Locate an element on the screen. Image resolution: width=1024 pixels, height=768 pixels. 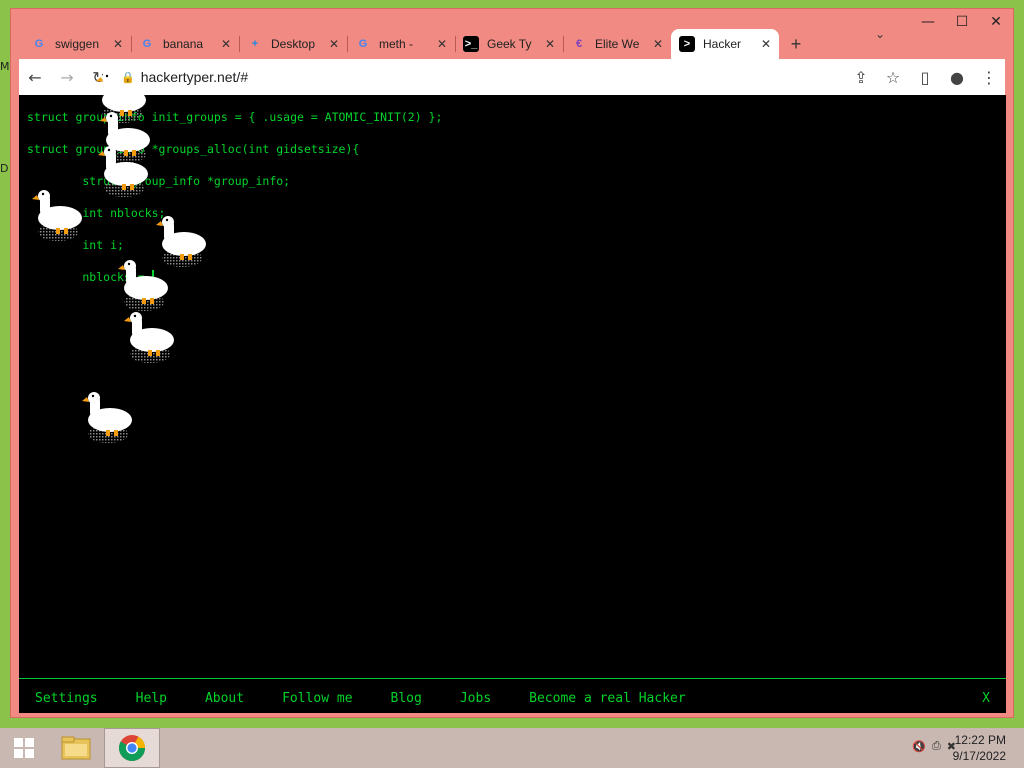
clock: 12:22 PM 9/17/2022 is located at coordinates (979, 748).